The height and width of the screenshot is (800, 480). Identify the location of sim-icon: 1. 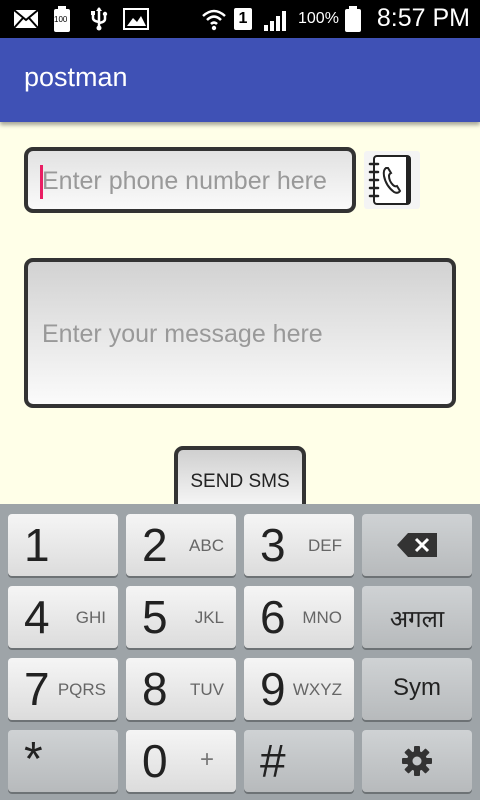
(243, 19).